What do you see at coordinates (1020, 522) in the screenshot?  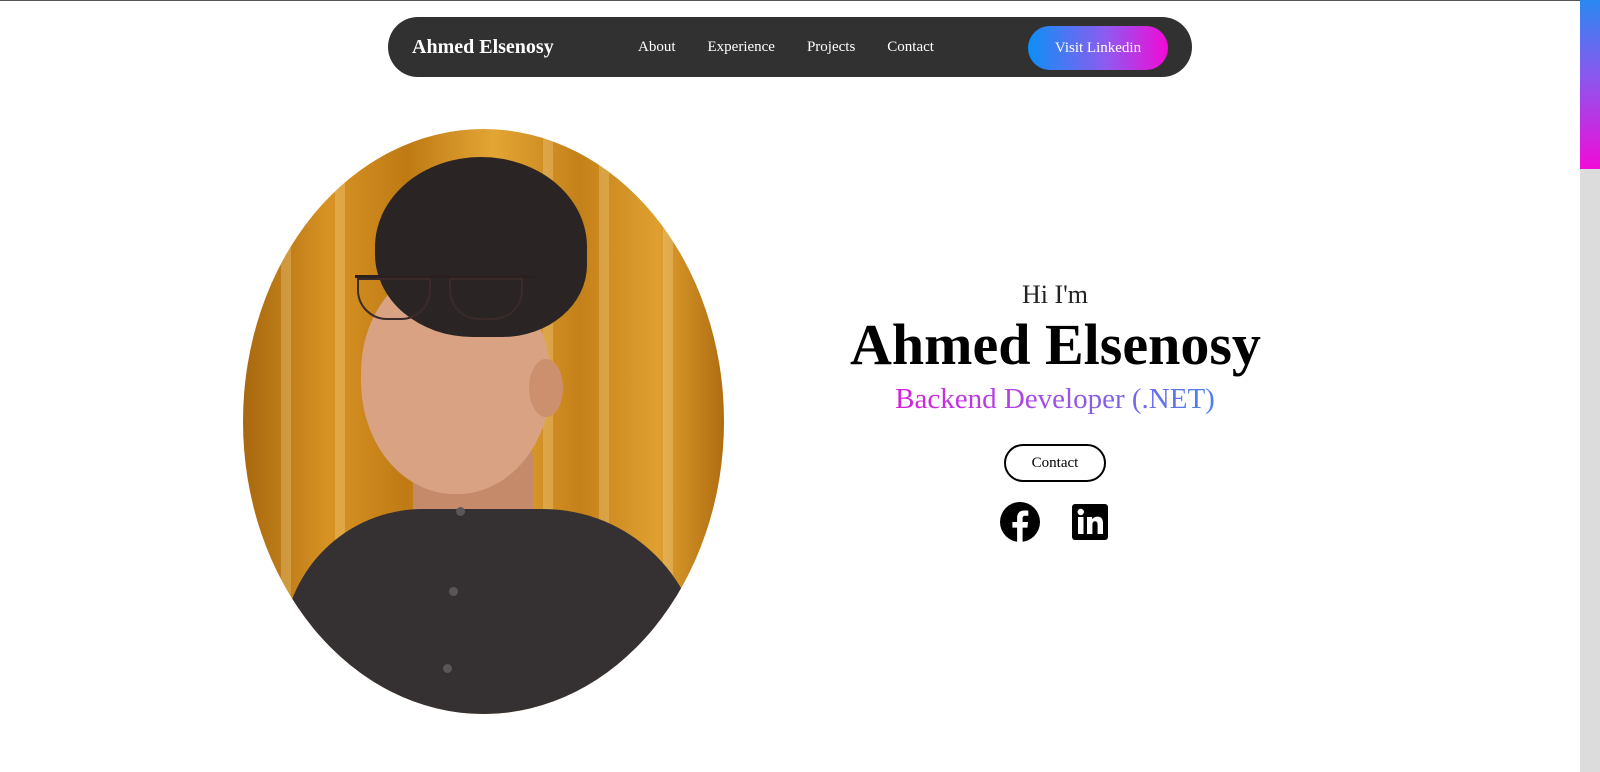 I see `facebook-icon` at bounding box center [1020, 522].